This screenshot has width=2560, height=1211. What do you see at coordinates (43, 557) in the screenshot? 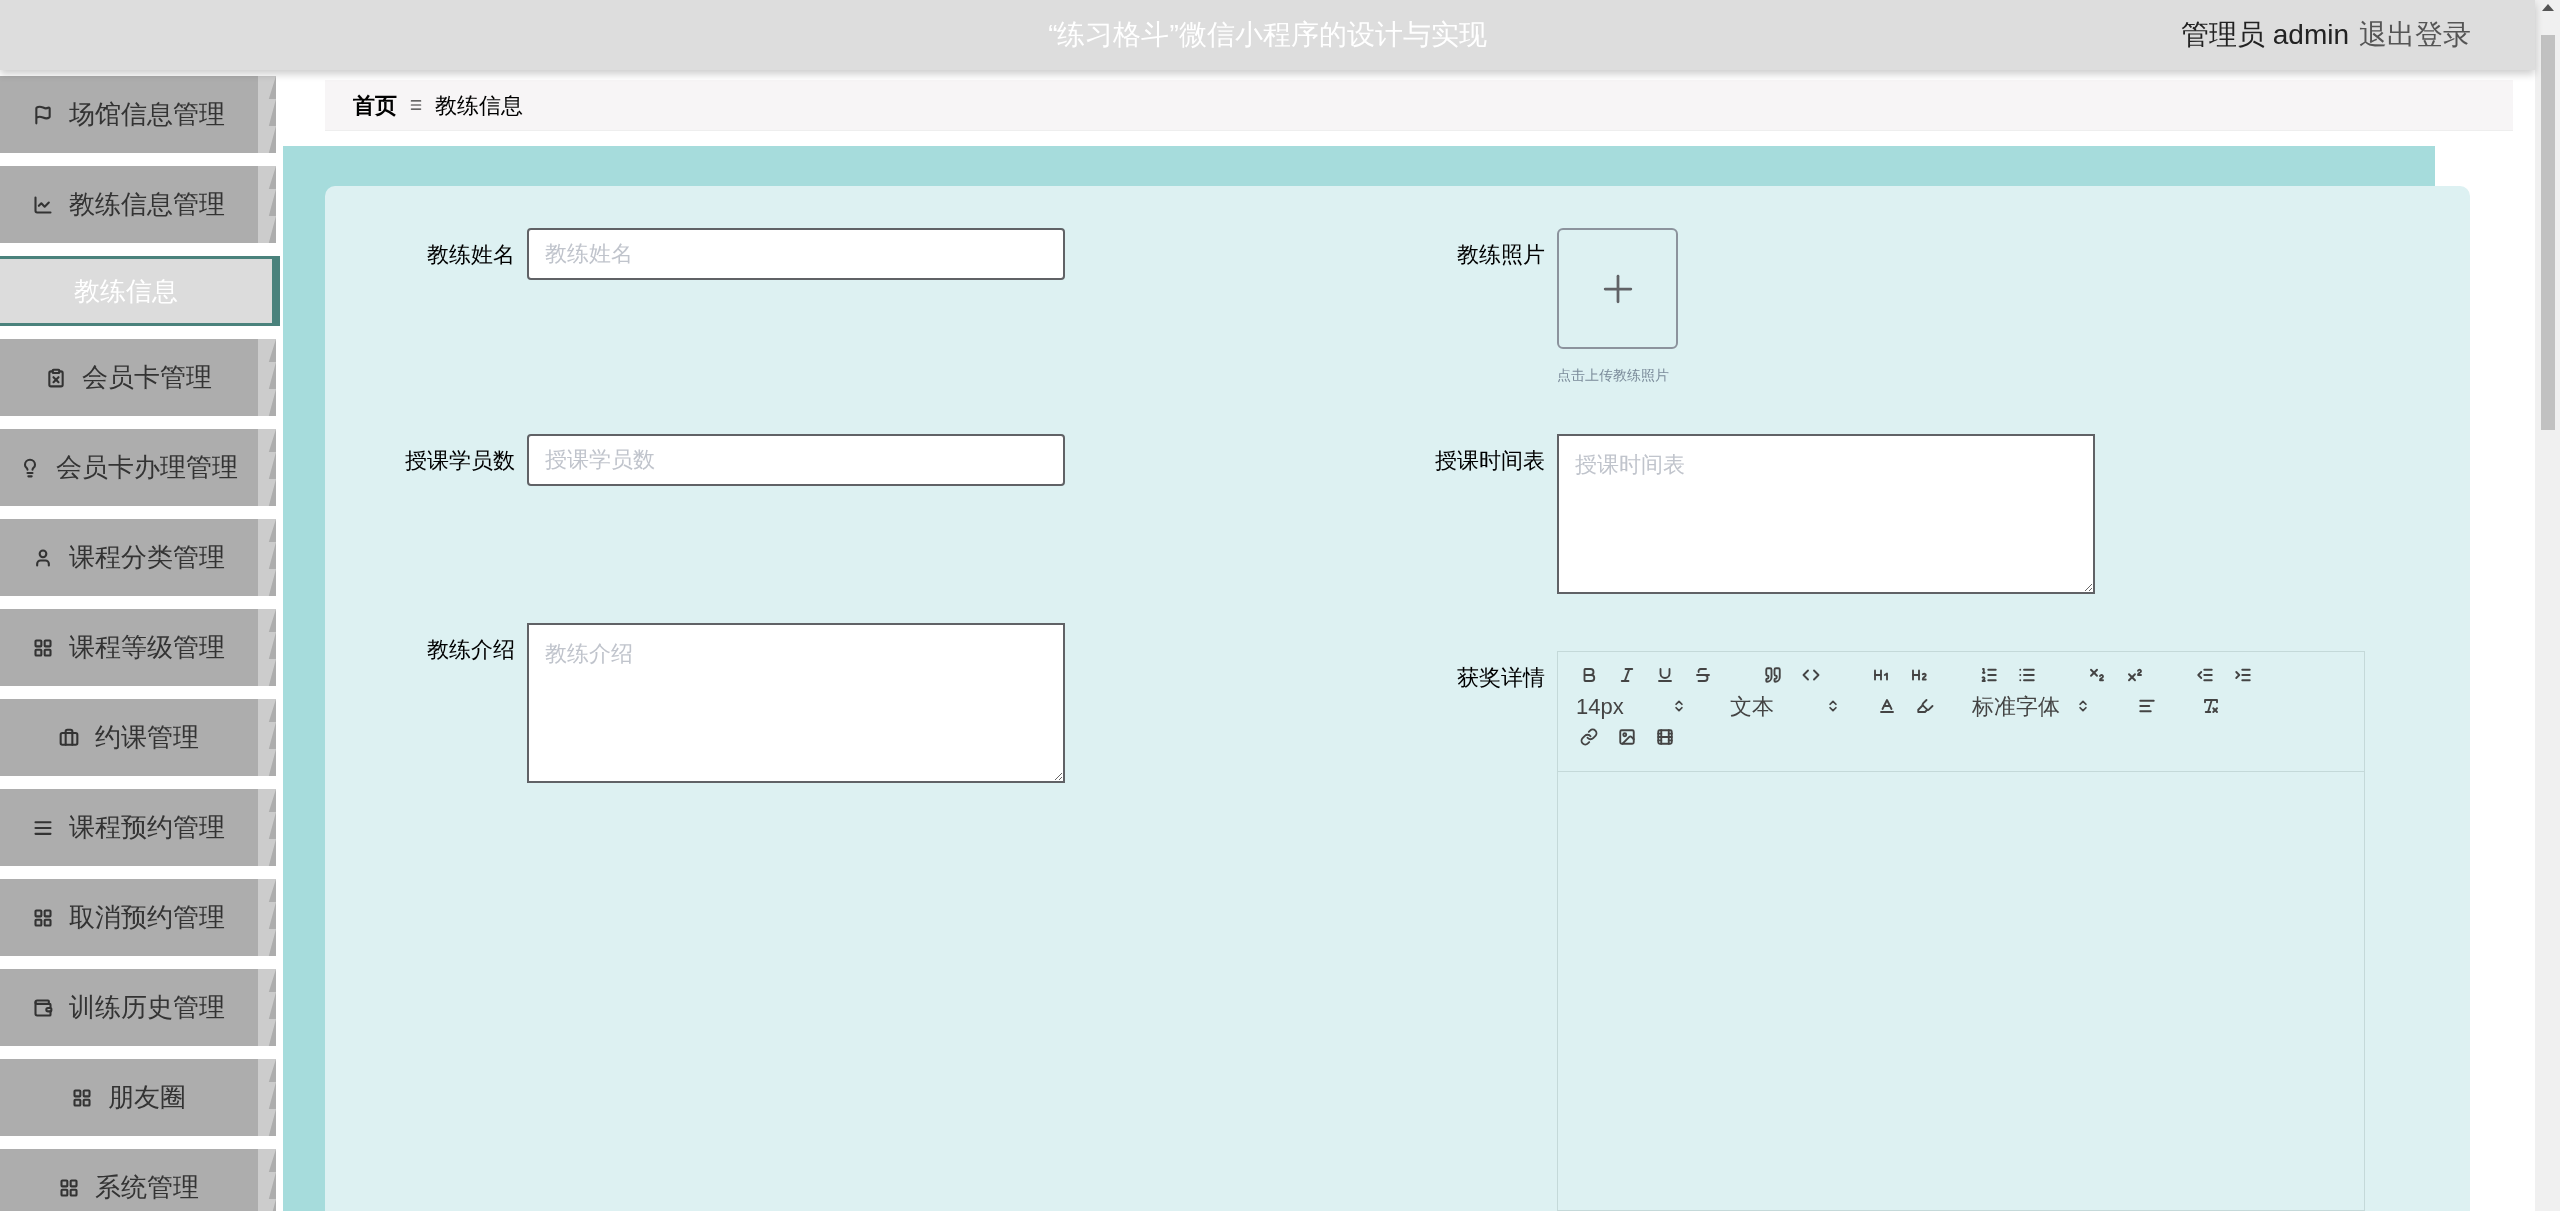
I see `user-icon` at bounding box center [43, 557].